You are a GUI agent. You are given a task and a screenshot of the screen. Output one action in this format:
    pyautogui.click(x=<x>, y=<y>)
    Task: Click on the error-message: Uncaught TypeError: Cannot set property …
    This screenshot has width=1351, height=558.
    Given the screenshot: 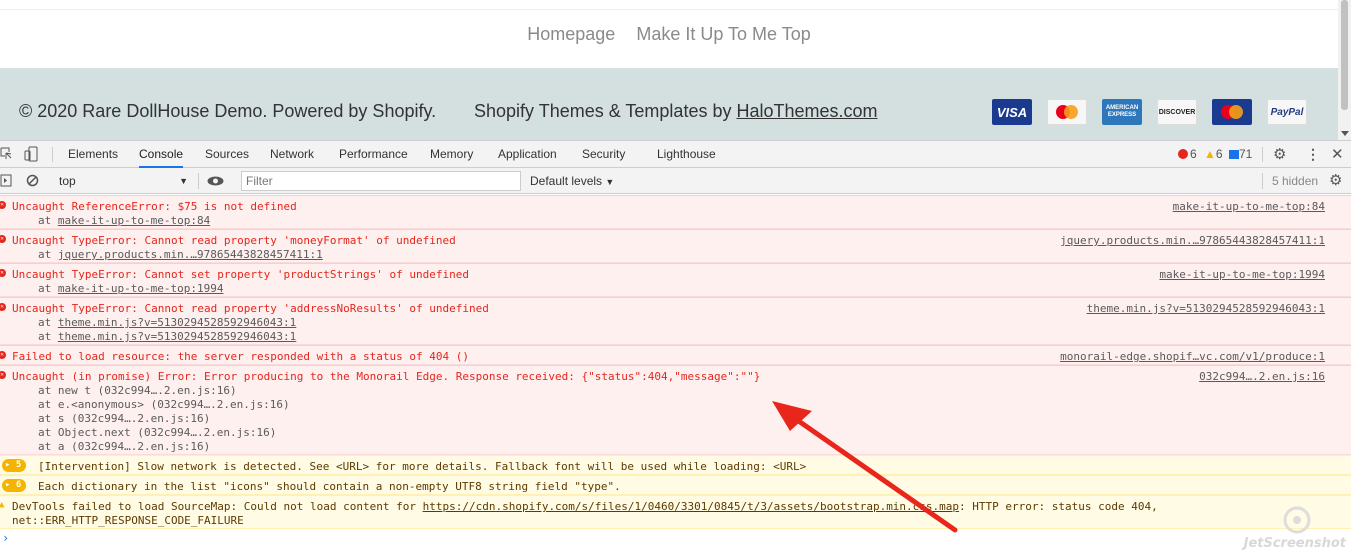 What is the action you would take?
    pyautogui.click(x=240, y=274)
    